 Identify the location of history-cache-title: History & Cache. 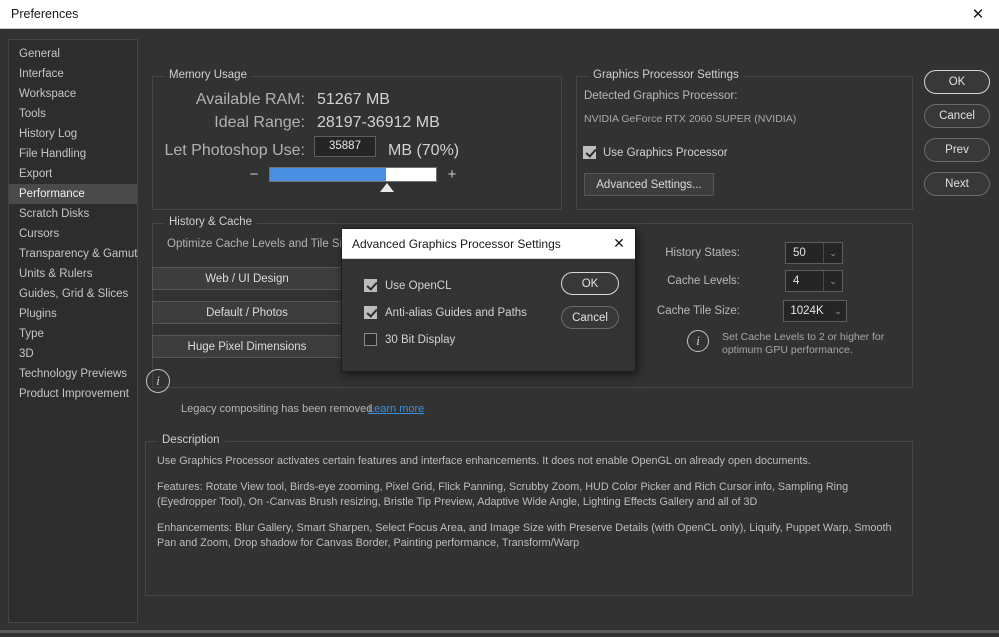
(211, 222).